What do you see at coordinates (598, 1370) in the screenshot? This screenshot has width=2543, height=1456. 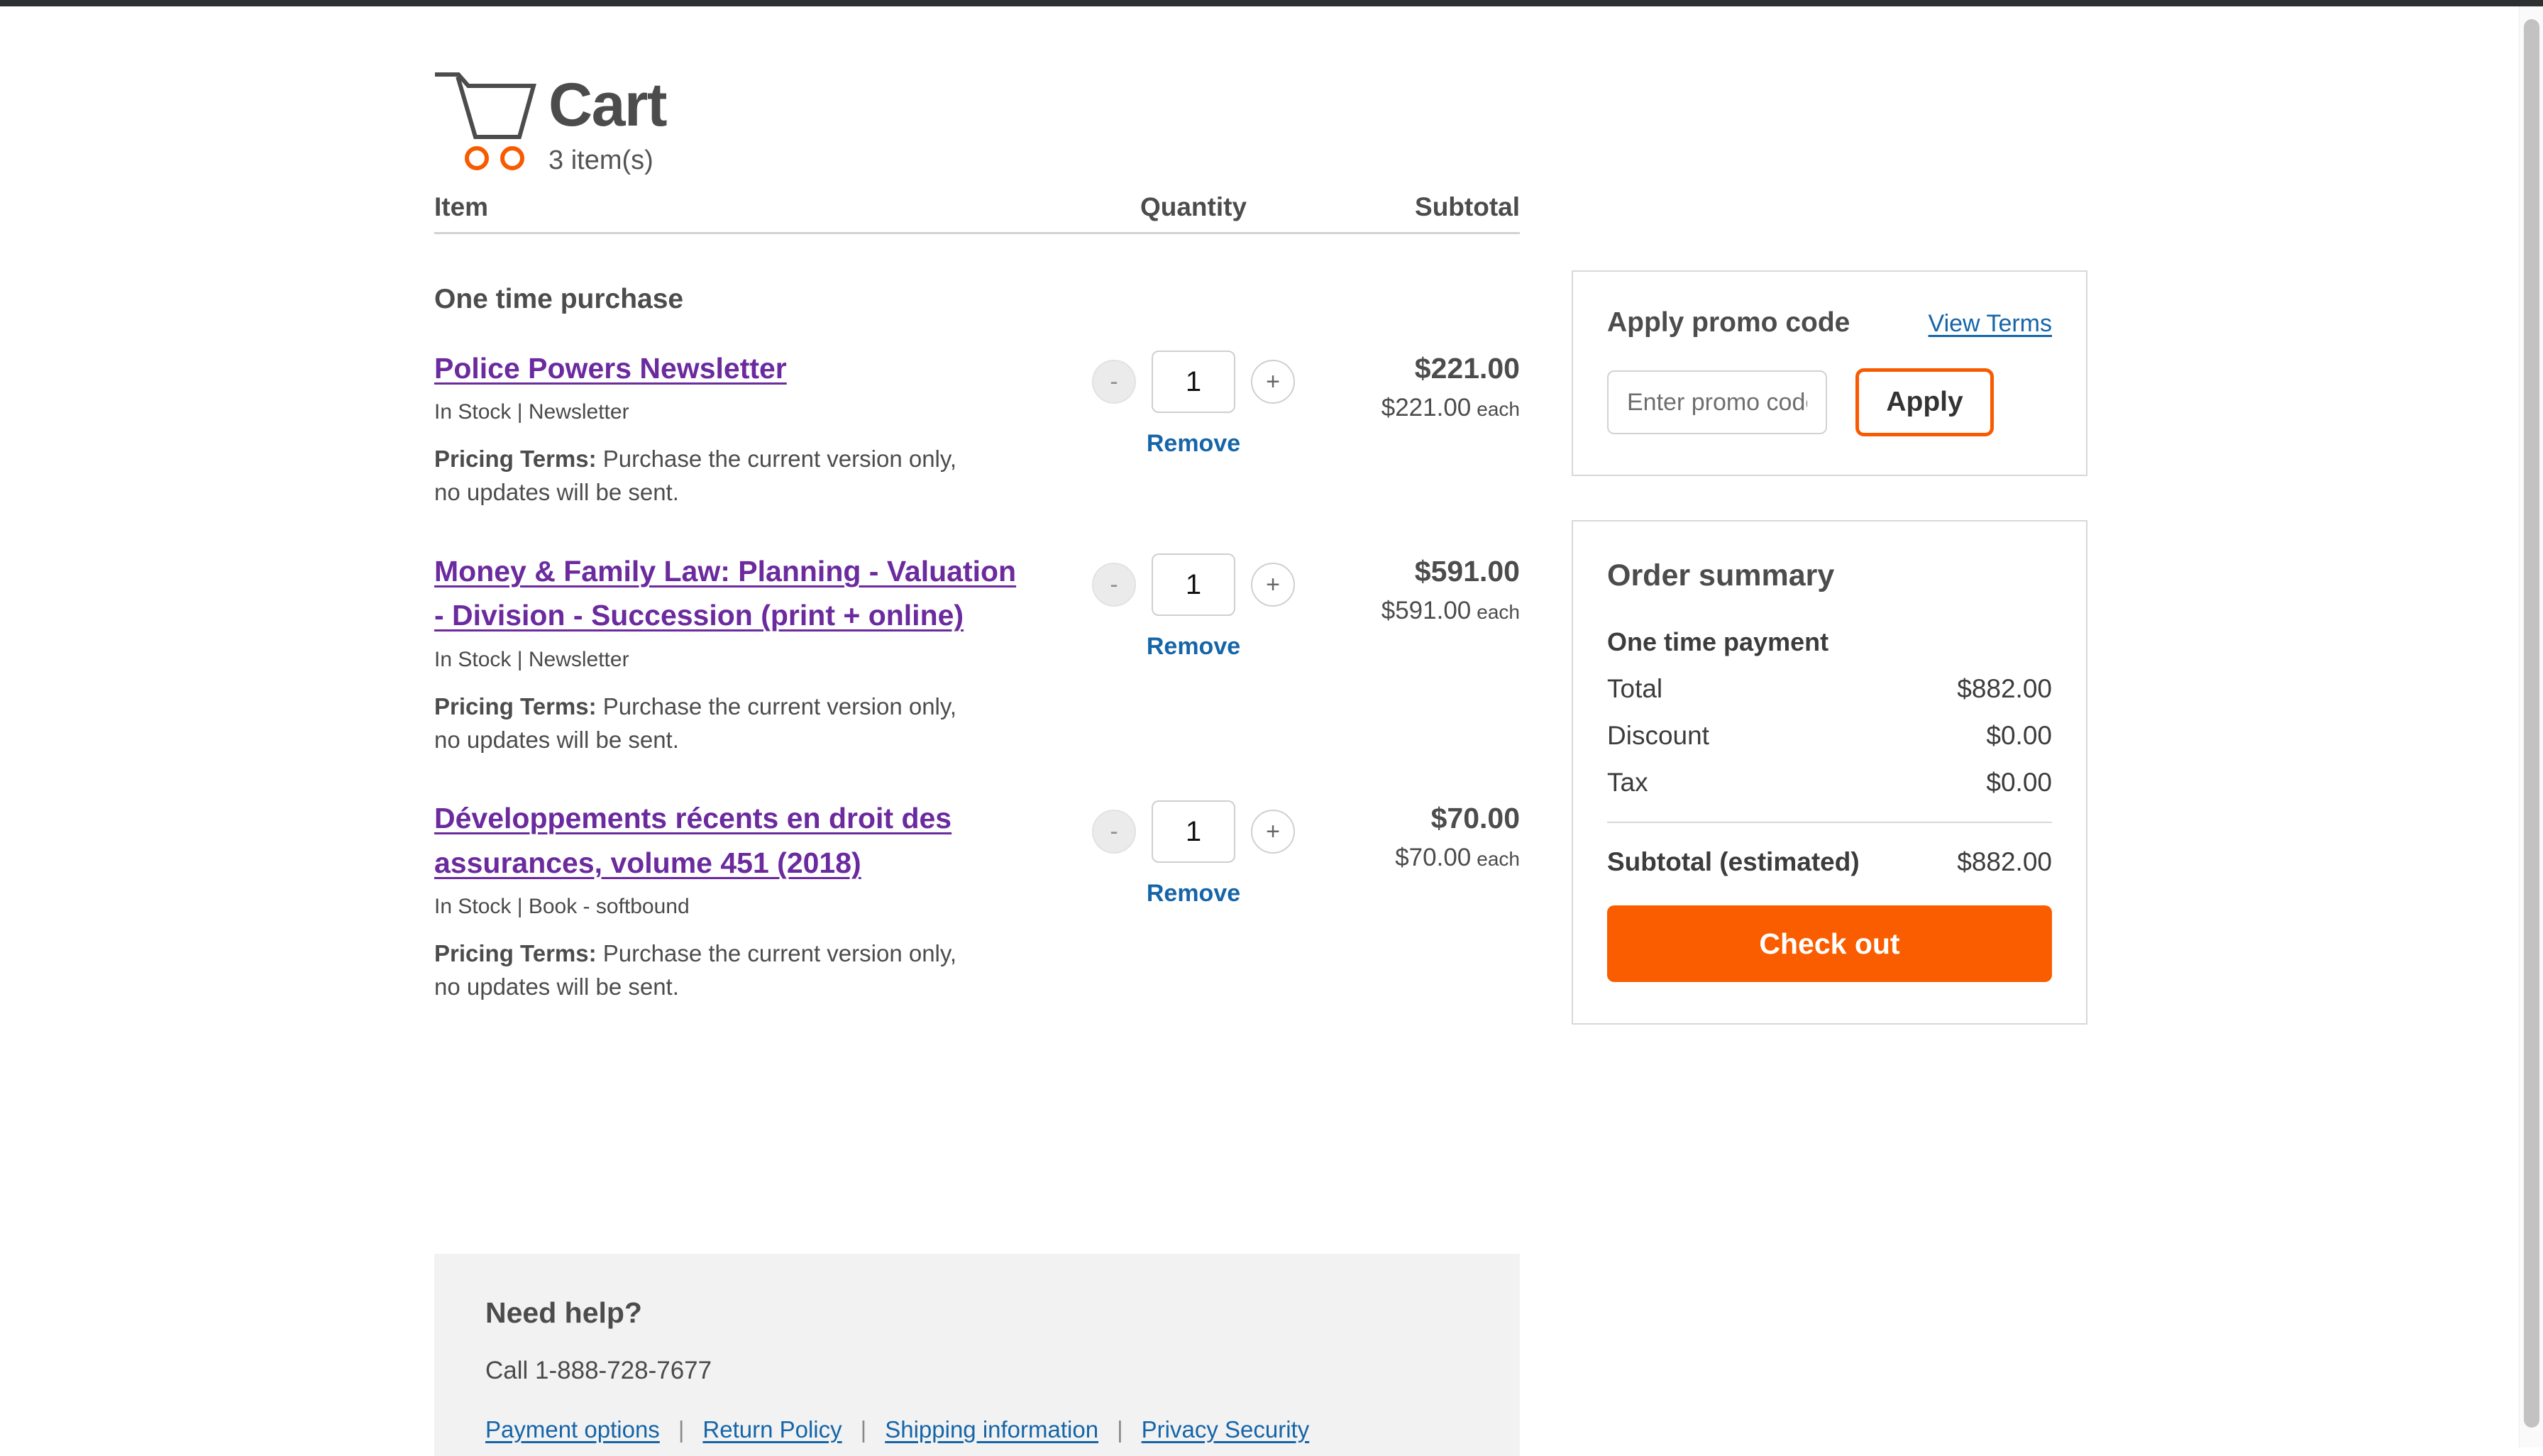 I see `help-phone: Call 1-888-728-7677` at bounding box center [598, 1370].